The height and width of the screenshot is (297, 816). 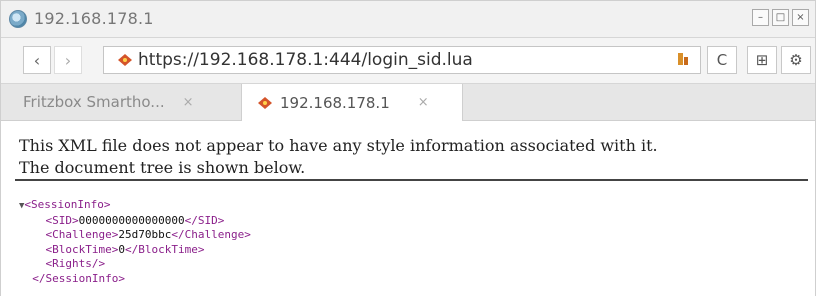 I want to click on xml-node-rights: <Rights/>, so click(x=75, y=263).